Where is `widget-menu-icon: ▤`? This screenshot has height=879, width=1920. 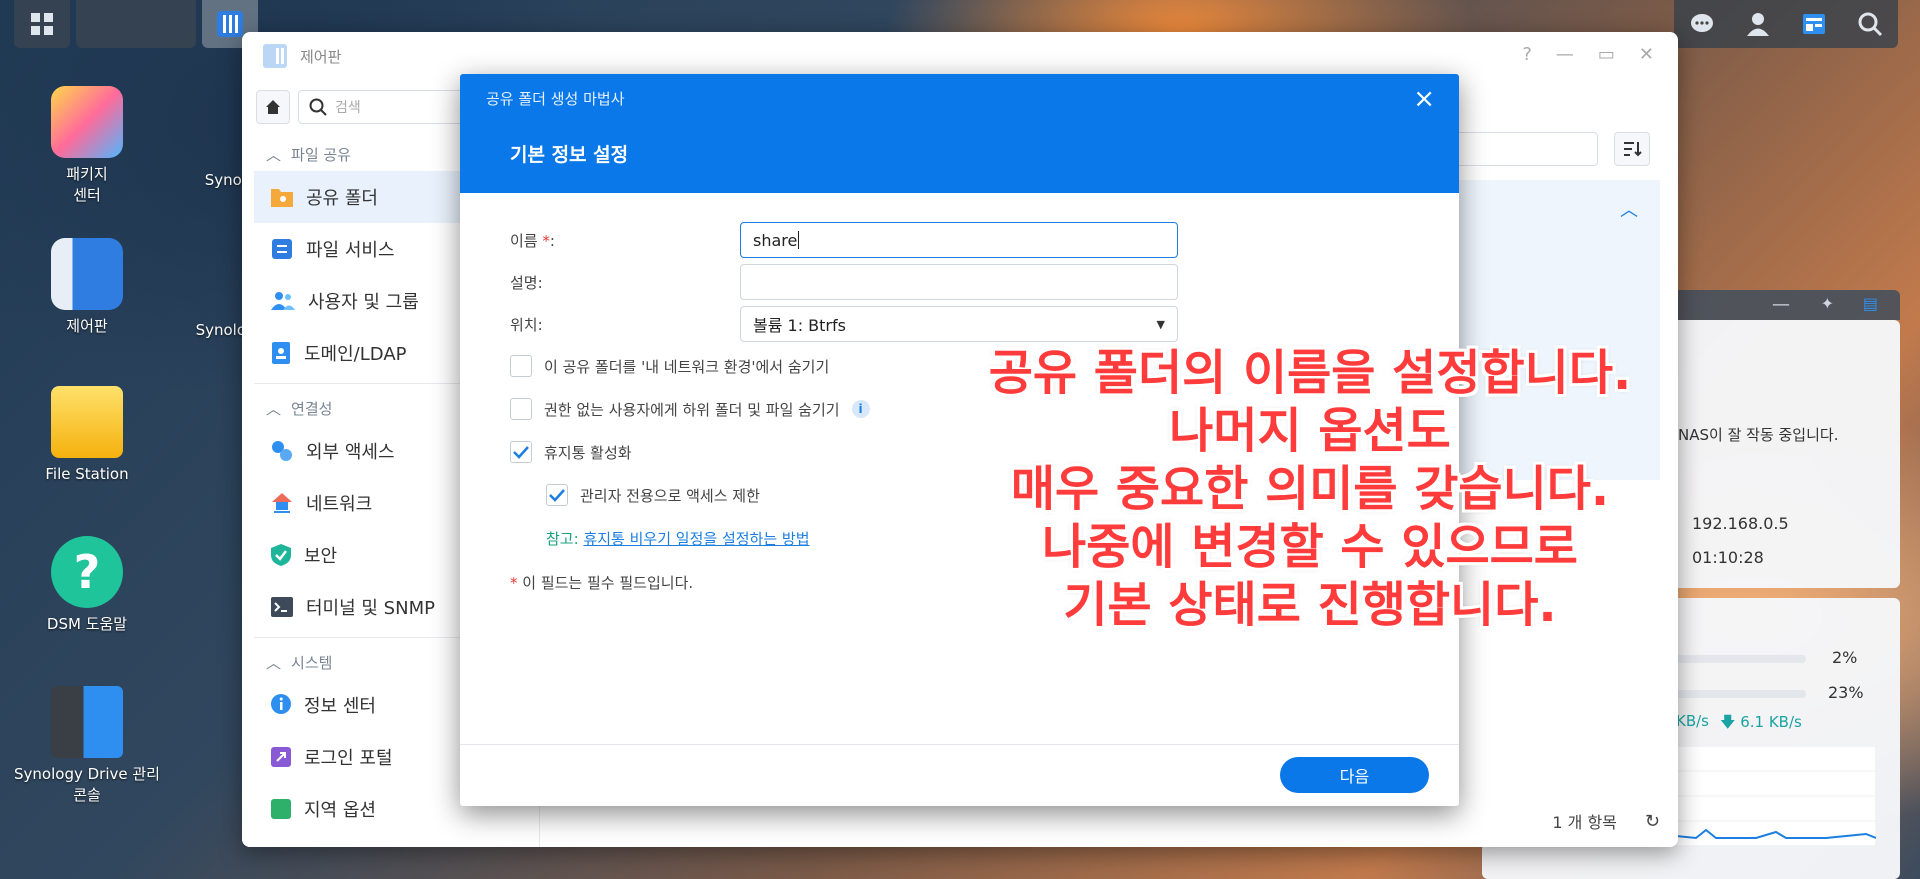 widget-menu-icon: ▤ is located at coordinates (1870, 303).